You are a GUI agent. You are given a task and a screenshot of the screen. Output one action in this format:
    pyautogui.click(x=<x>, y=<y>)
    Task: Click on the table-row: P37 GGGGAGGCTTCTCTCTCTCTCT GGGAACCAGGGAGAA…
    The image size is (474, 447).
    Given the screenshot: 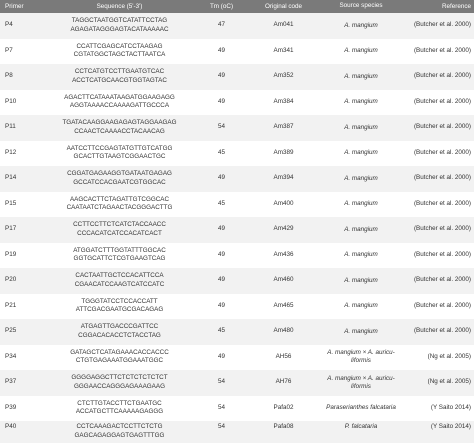 What is the action you would take?
    pyautogui.click(x=237, y=383)
    